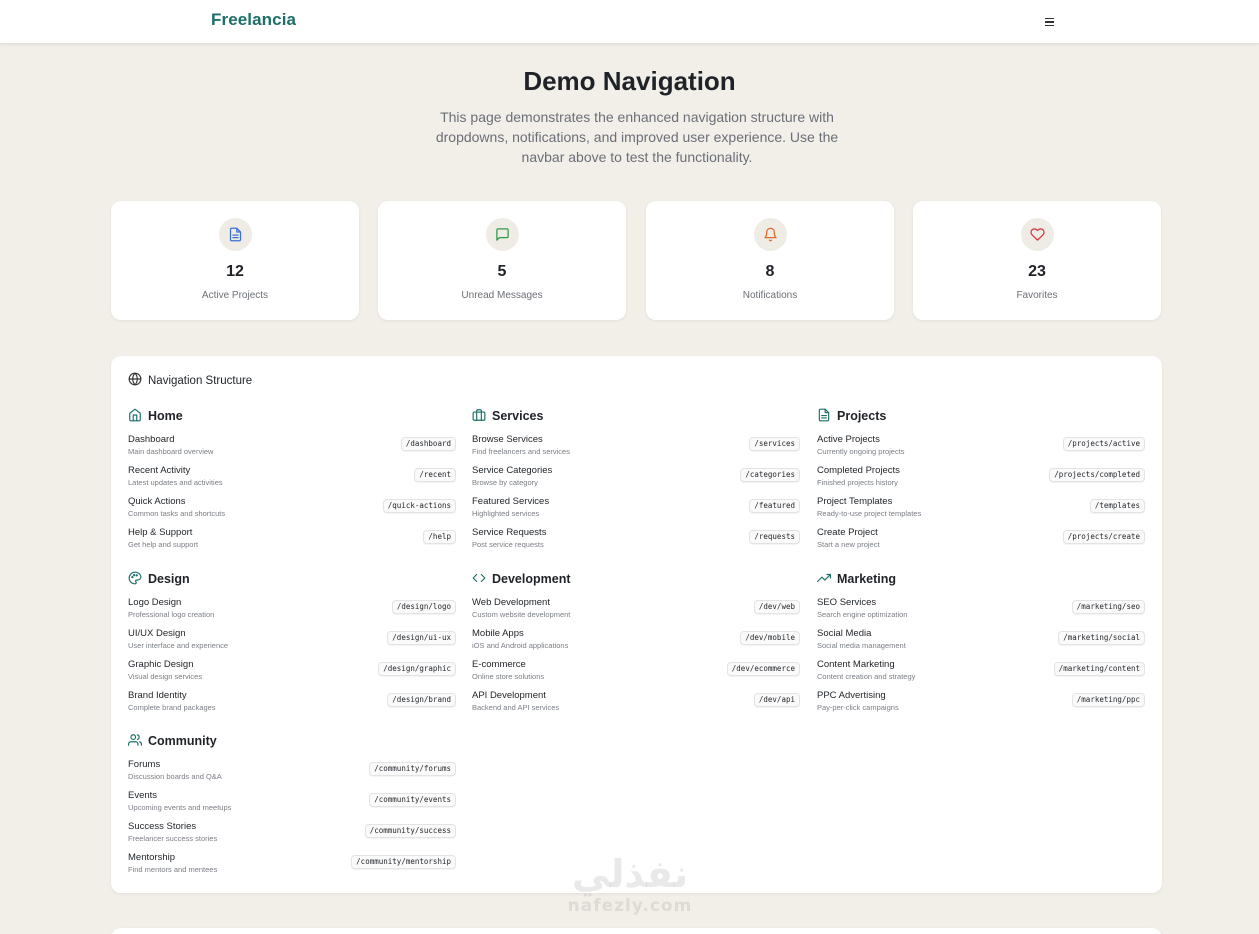 This screenshot has height=934, width=1259. Describe the element at coordinates (1103, 444) in the screenshot. I see `route-badge: /projects/active` at that location.